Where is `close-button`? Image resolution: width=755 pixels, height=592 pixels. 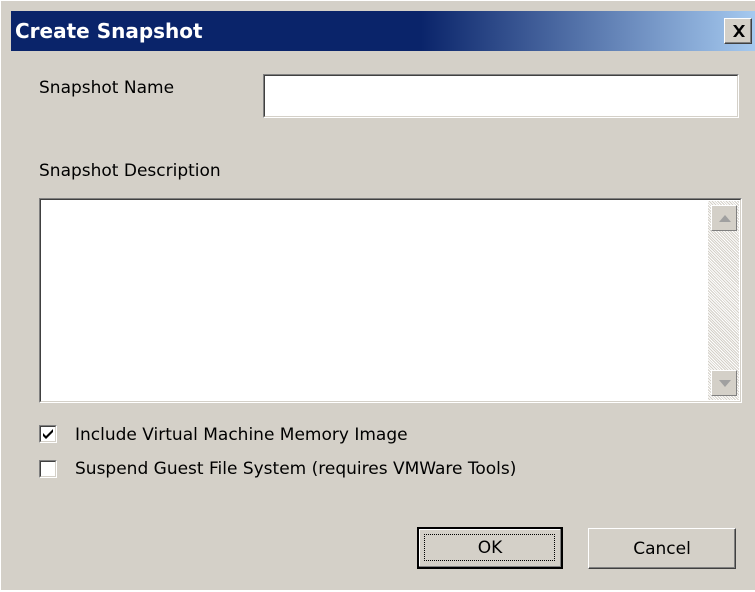
close-button is located at coordinates (738, 31).